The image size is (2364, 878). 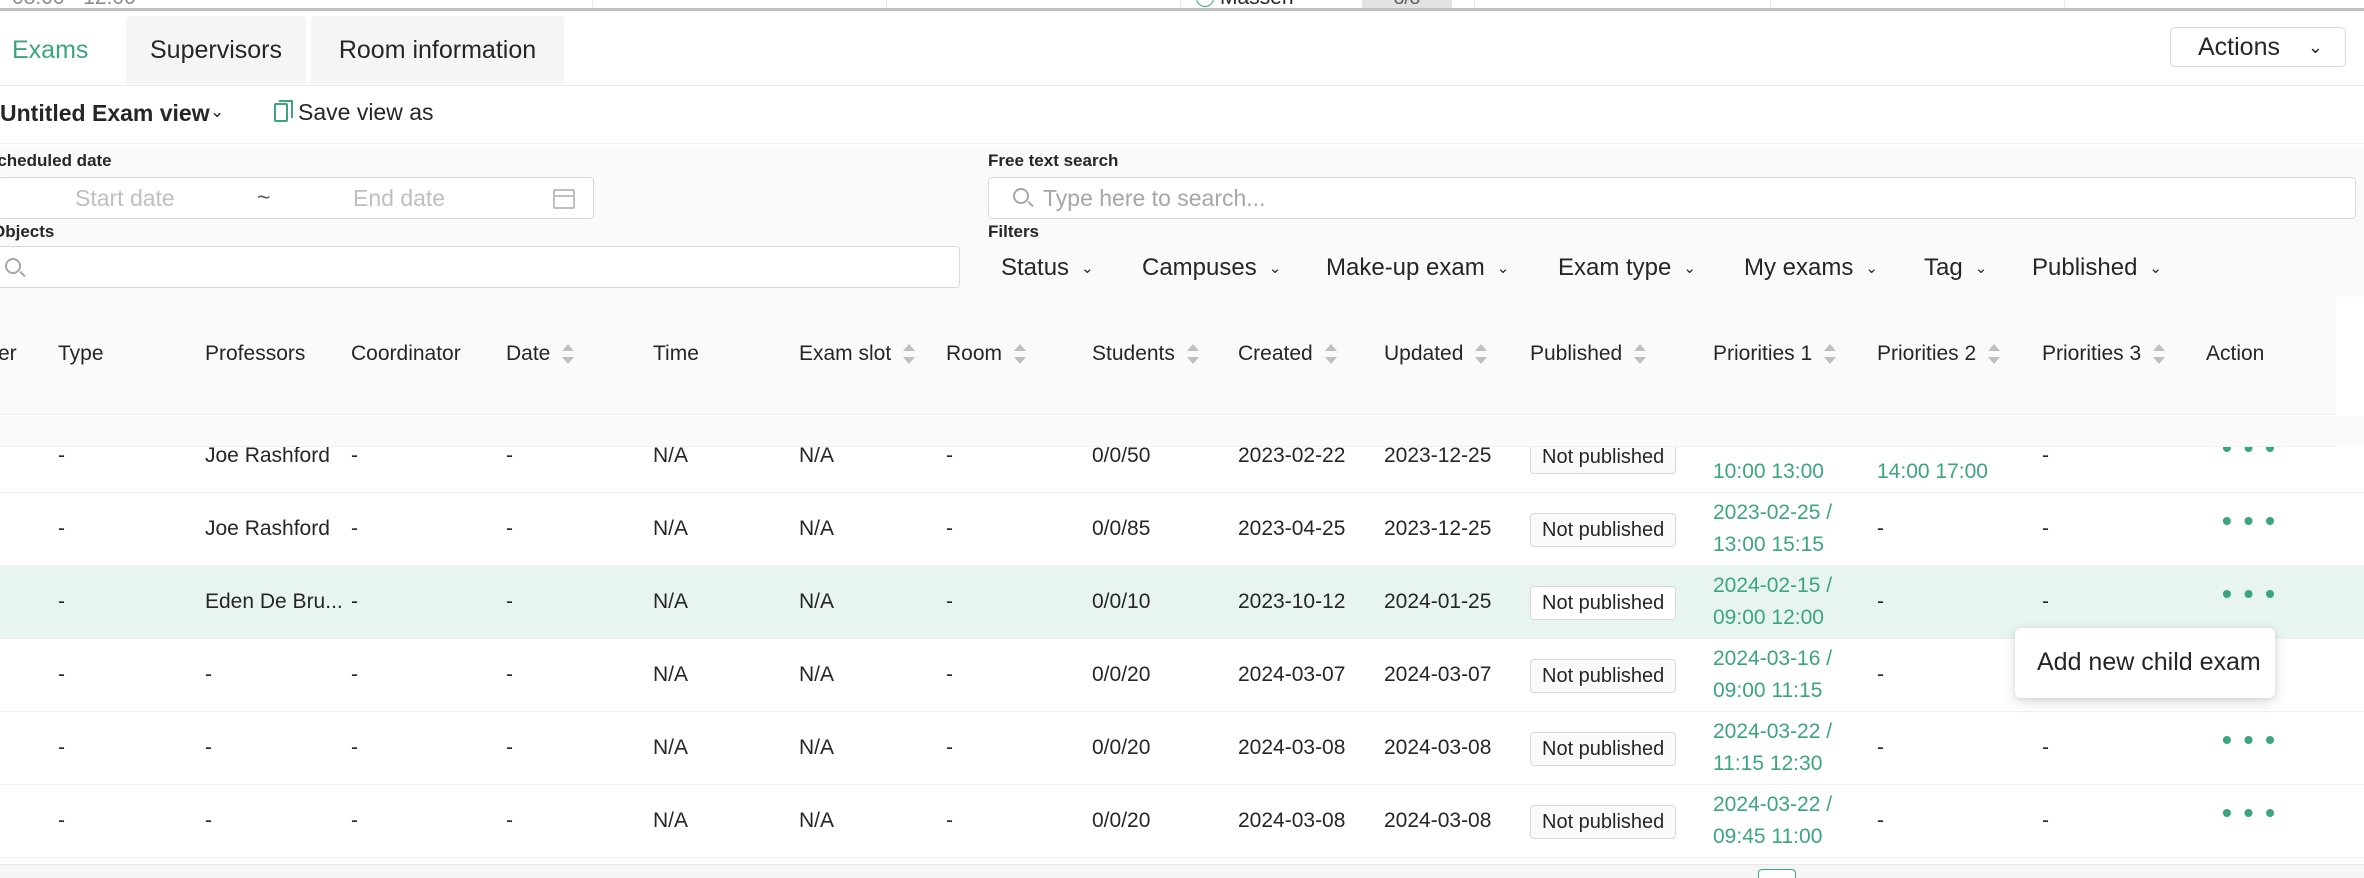 I want to click on search-input, so click(x=1683, y=198).